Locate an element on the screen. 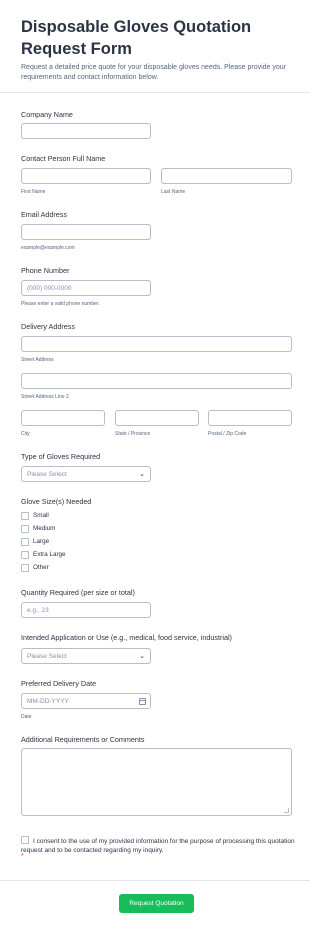  street-address-line2-input is located at coordinates (156, 381).